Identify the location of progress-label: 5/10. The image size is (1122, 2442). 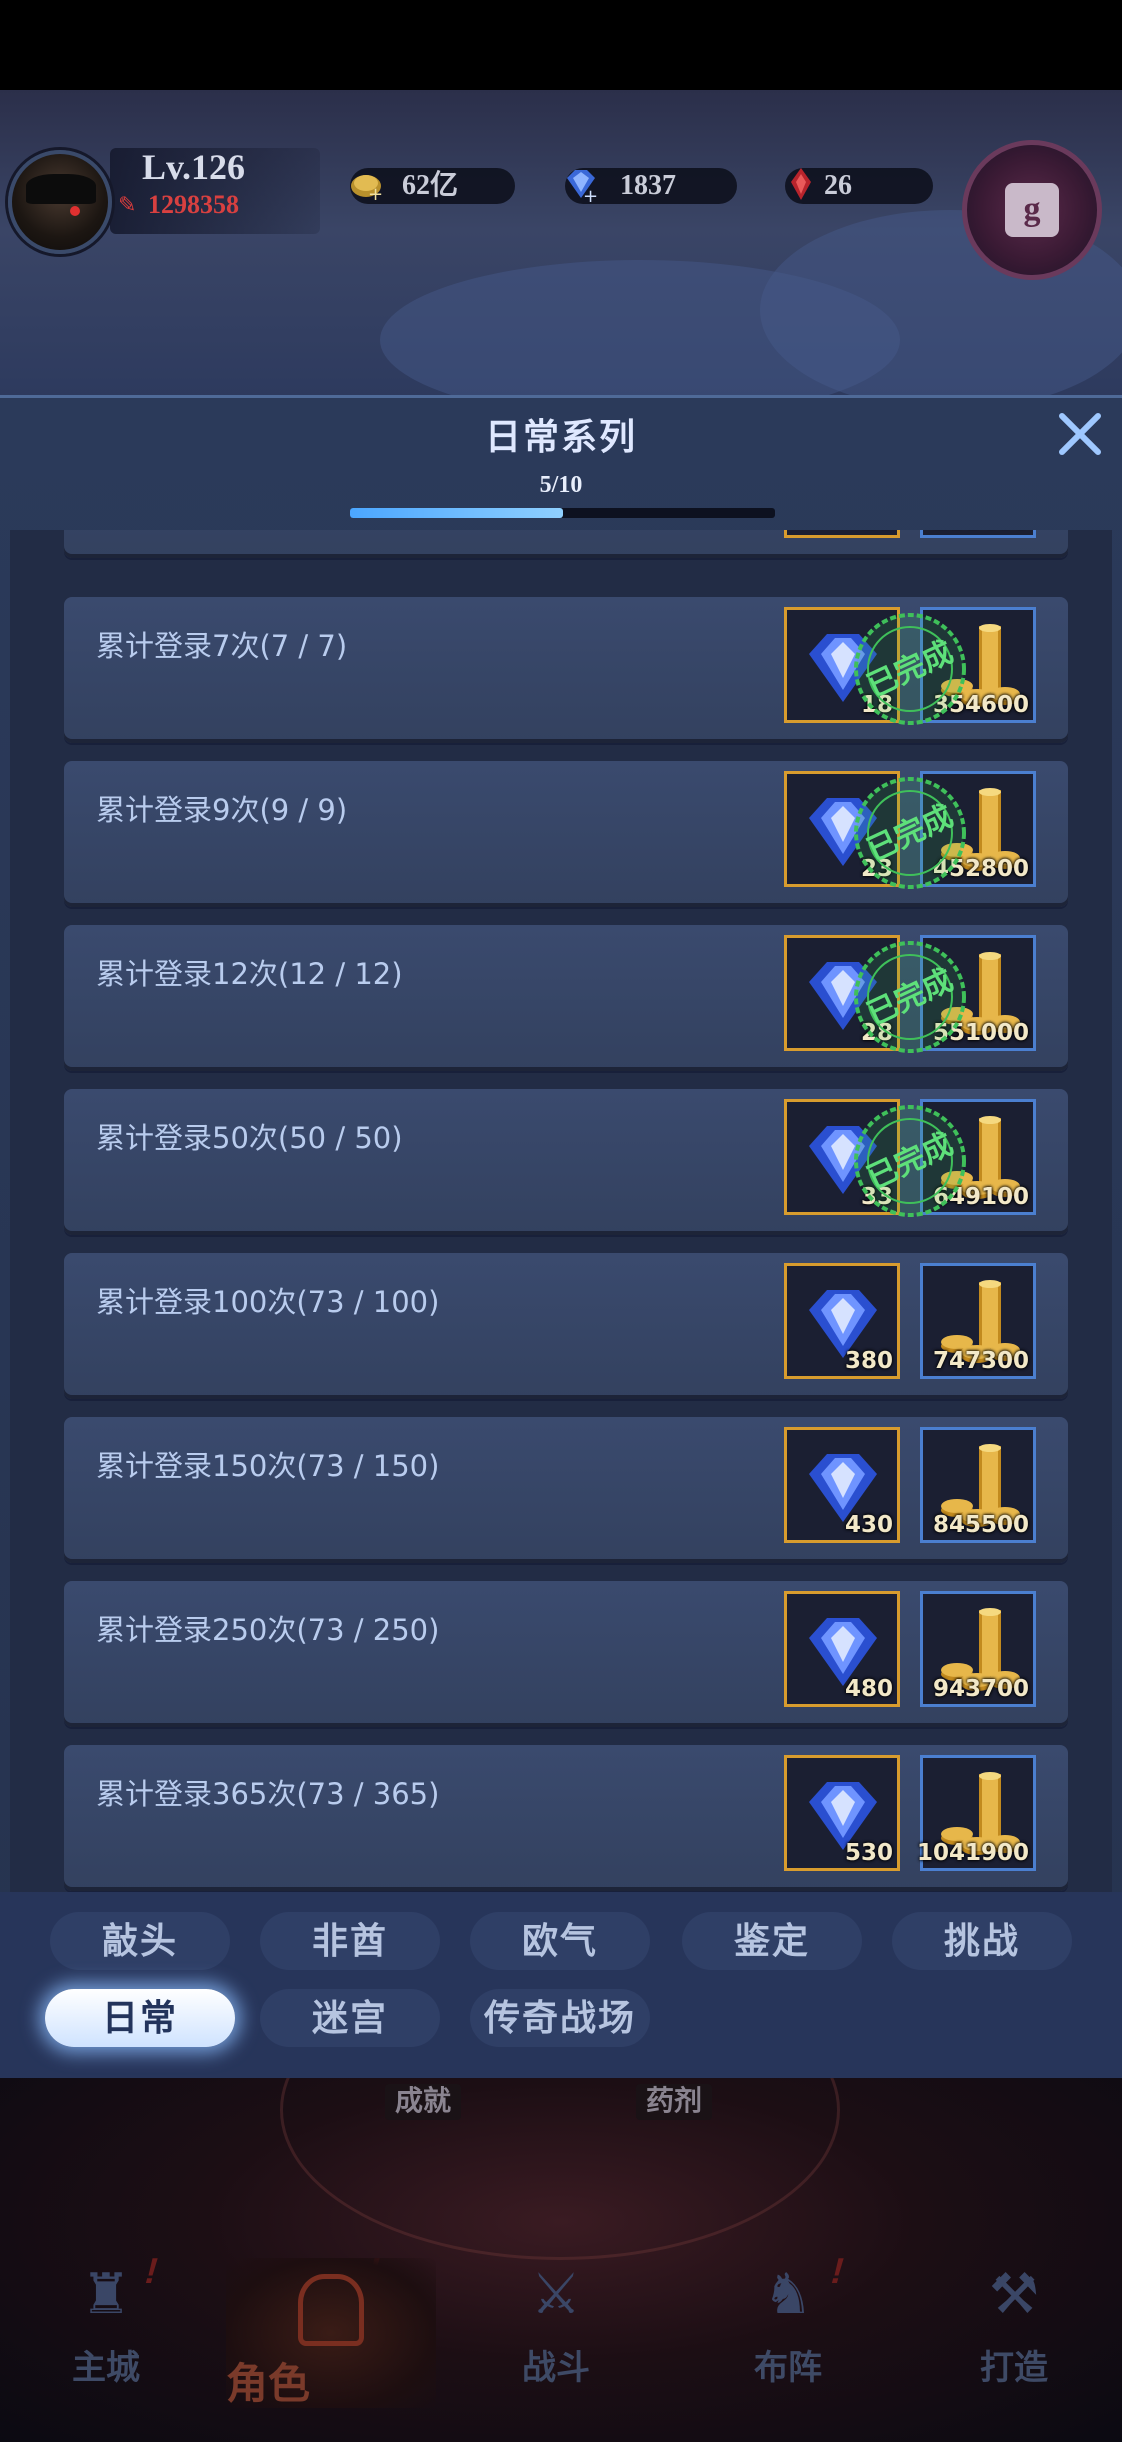
(561, 485).